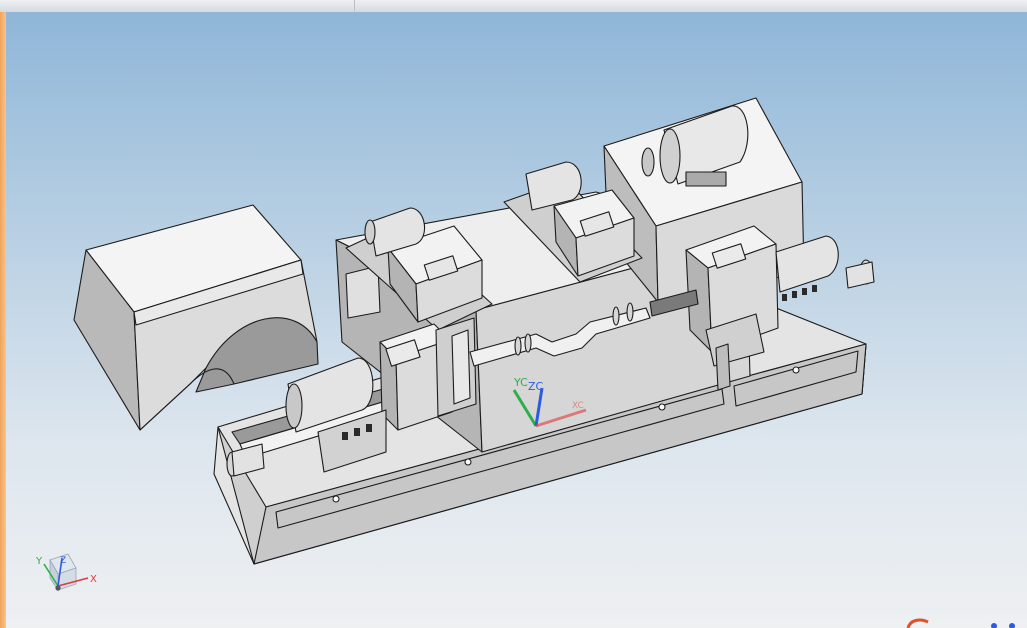  What do you see at coordinates (93, 579) in the screenshot?
I see `triad-x-label: X` at bounding box center [93, 579].